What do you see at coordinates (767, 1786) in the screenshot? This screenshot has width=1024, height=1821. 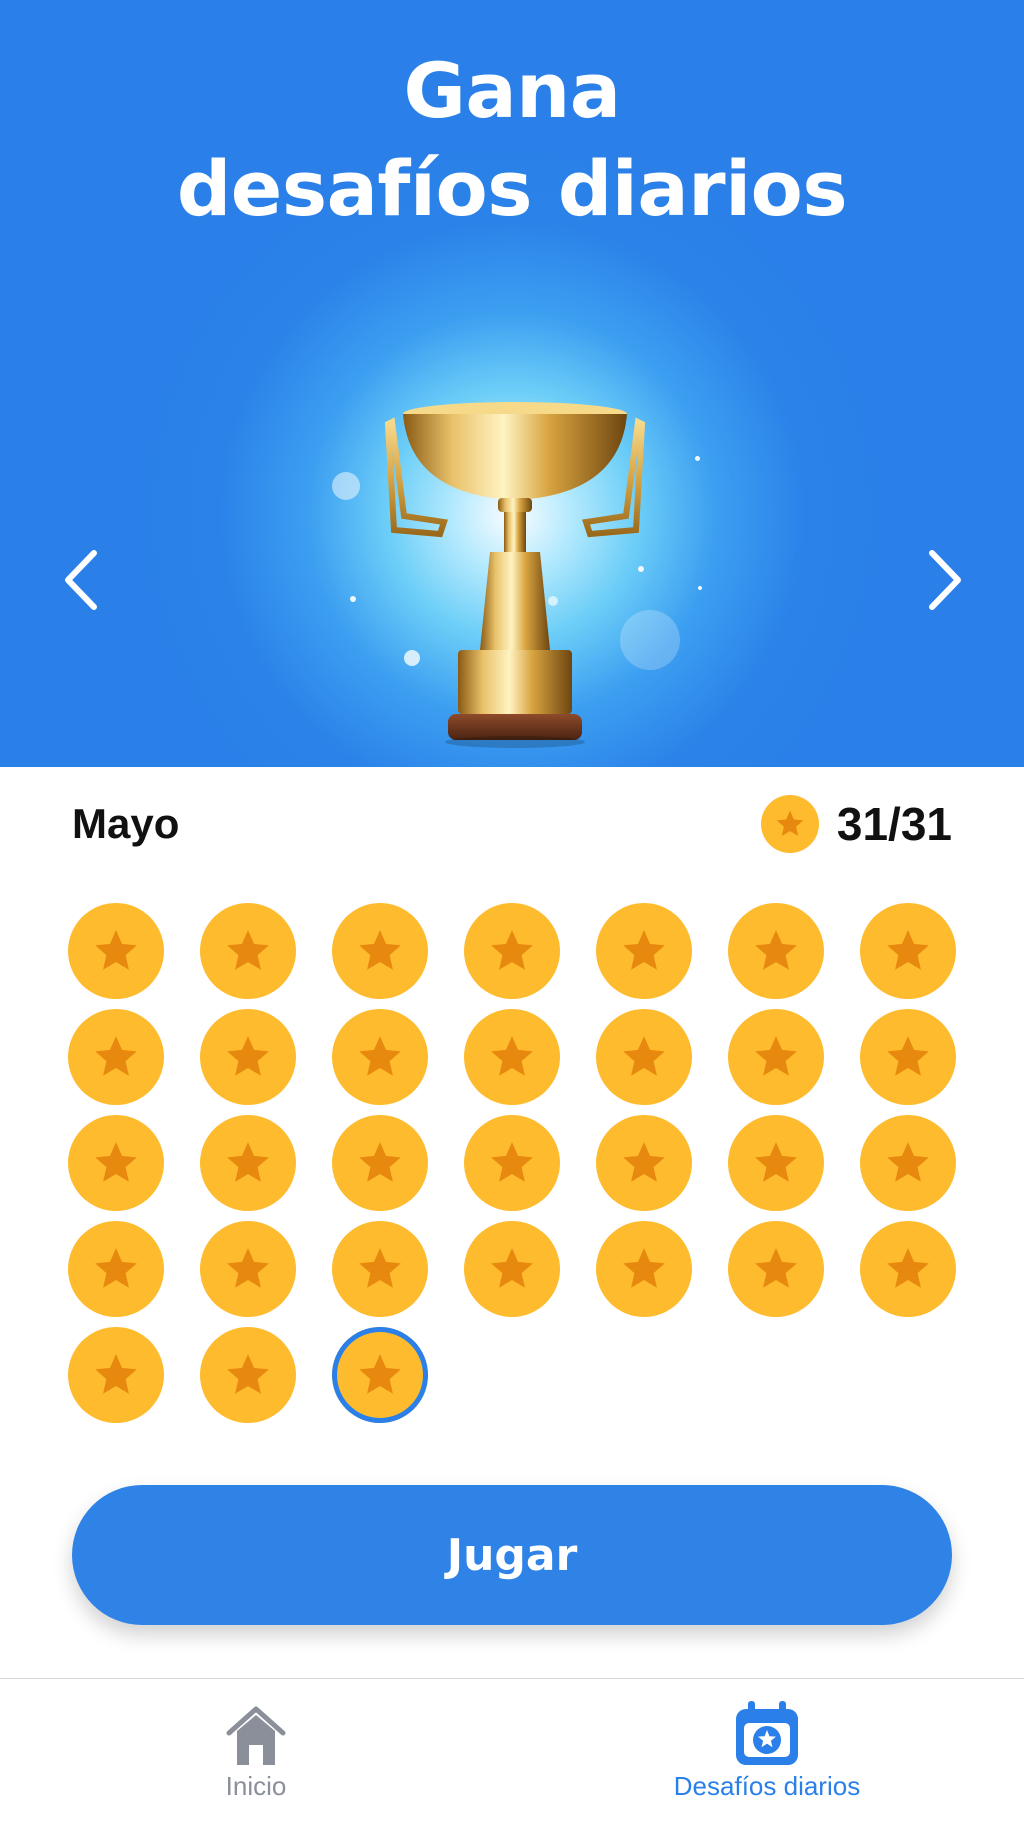 I see `tab-daily-challenges-label: Desafíos diarios` at bounding box center [767, 1786].